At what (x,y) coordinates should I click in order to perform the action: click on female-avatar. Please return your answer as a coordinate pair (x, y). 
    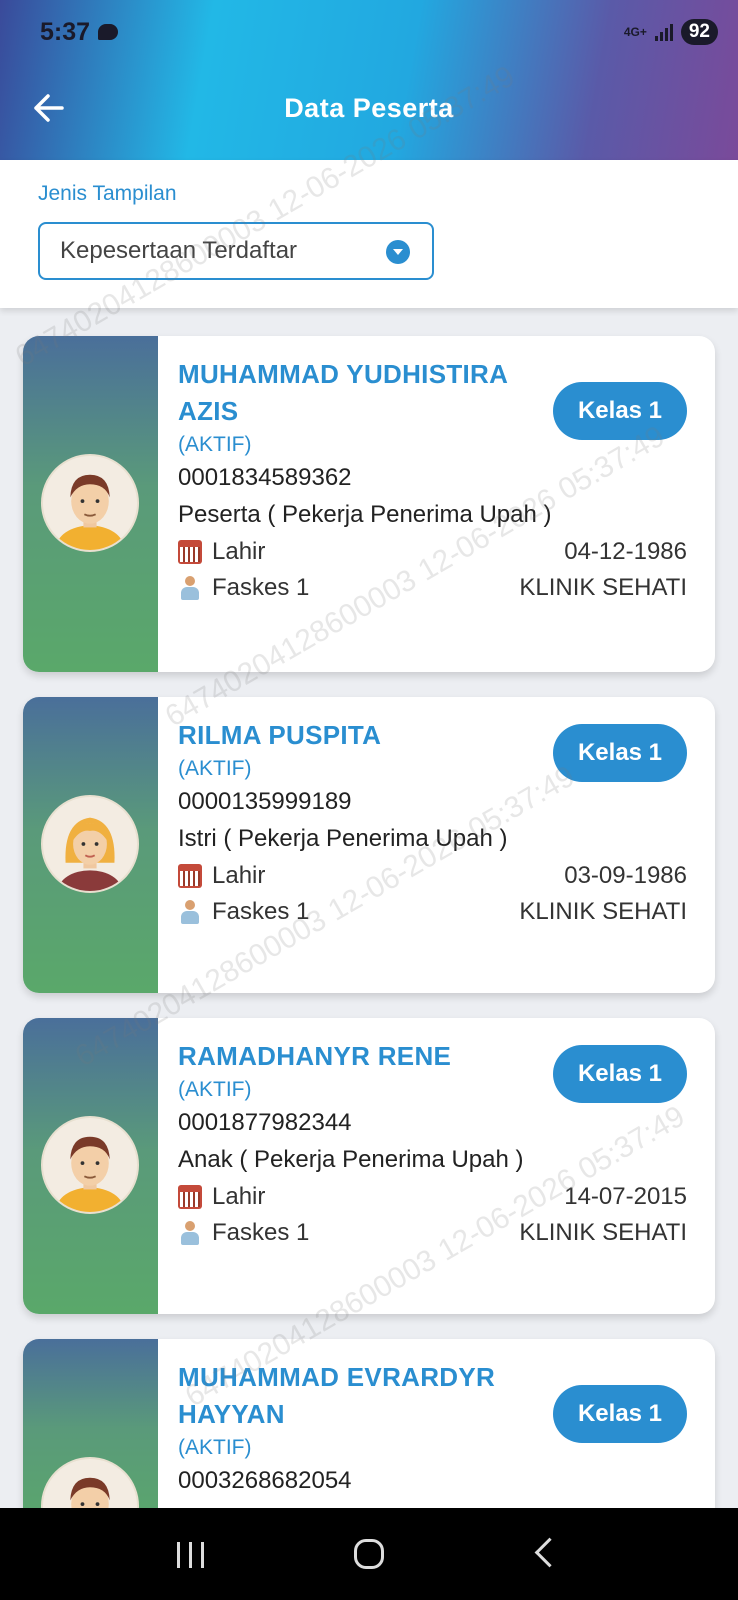
    Looking at the image, I should click on (90, 844).